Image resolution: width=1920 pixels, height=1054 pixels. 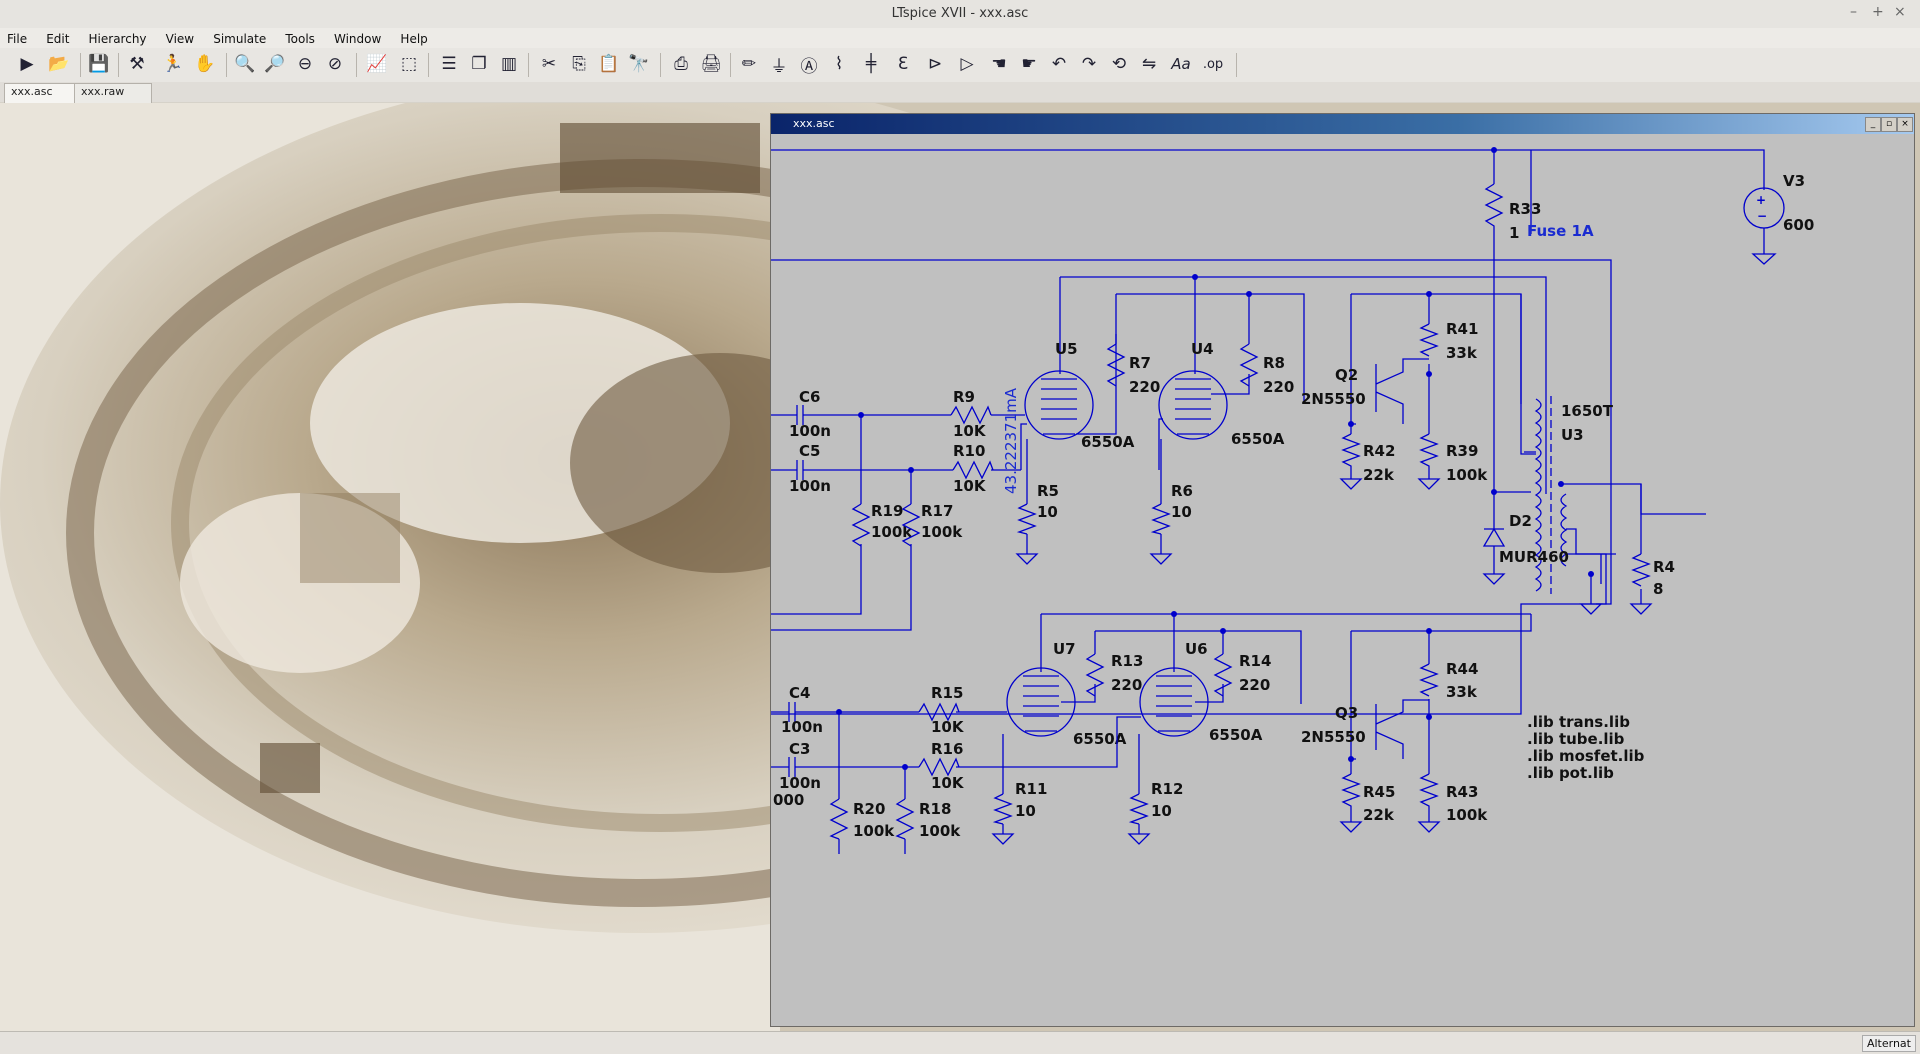 I want to click on d2-label: D2, so click(x=1520, y=521).